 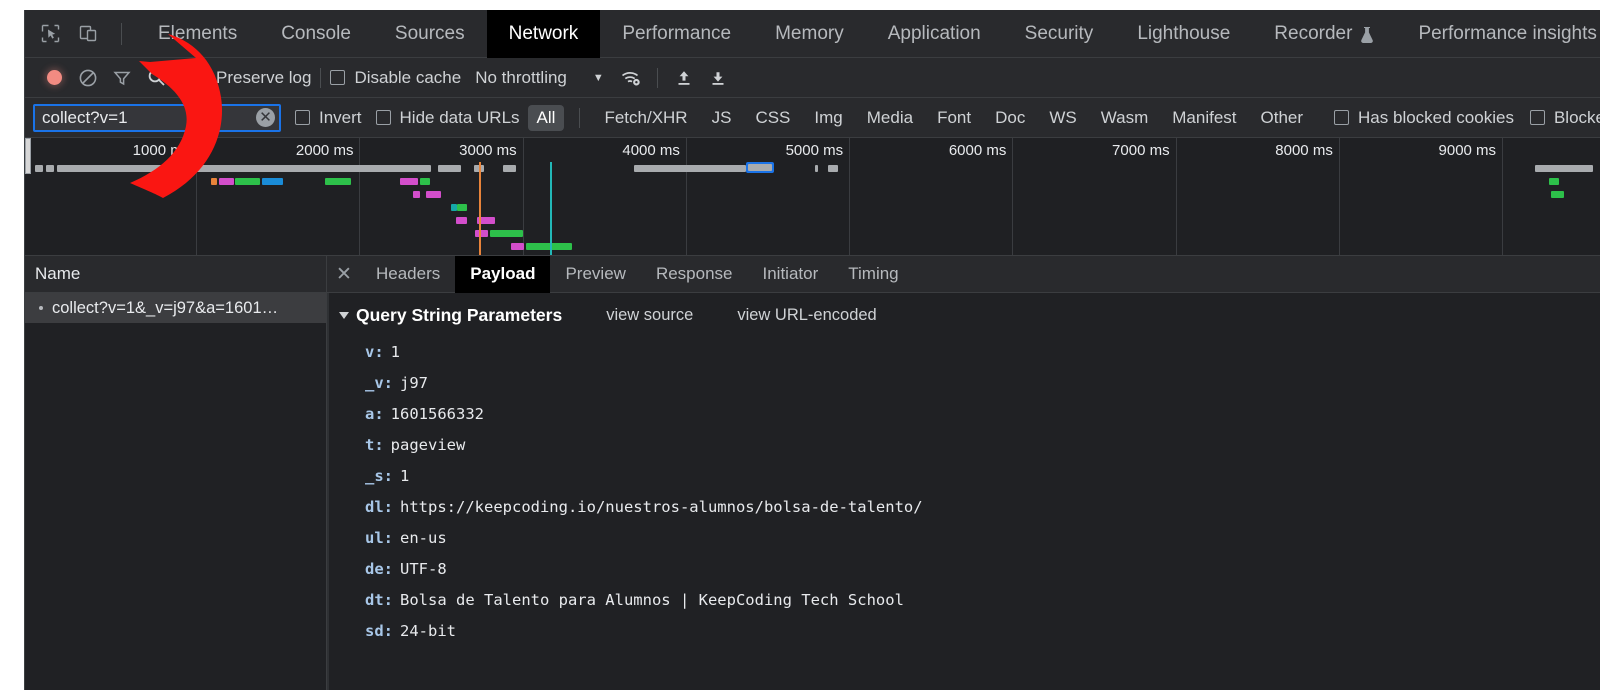 I want to click on invert-box, so click(x=302, y=117).